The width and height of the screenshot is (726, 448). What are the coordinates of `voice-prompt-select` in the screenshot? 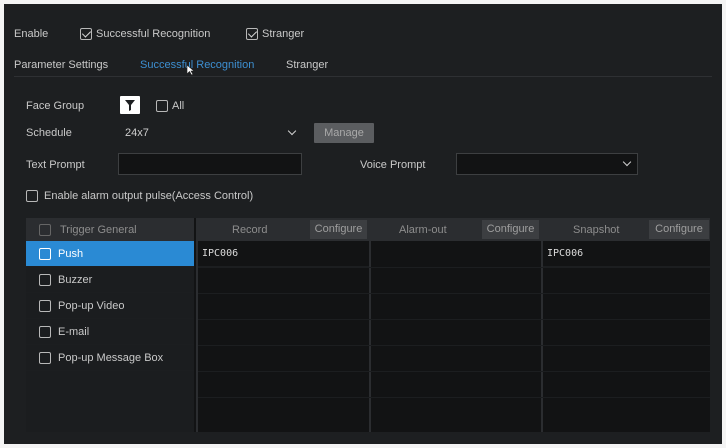 It's located at (547, 164).